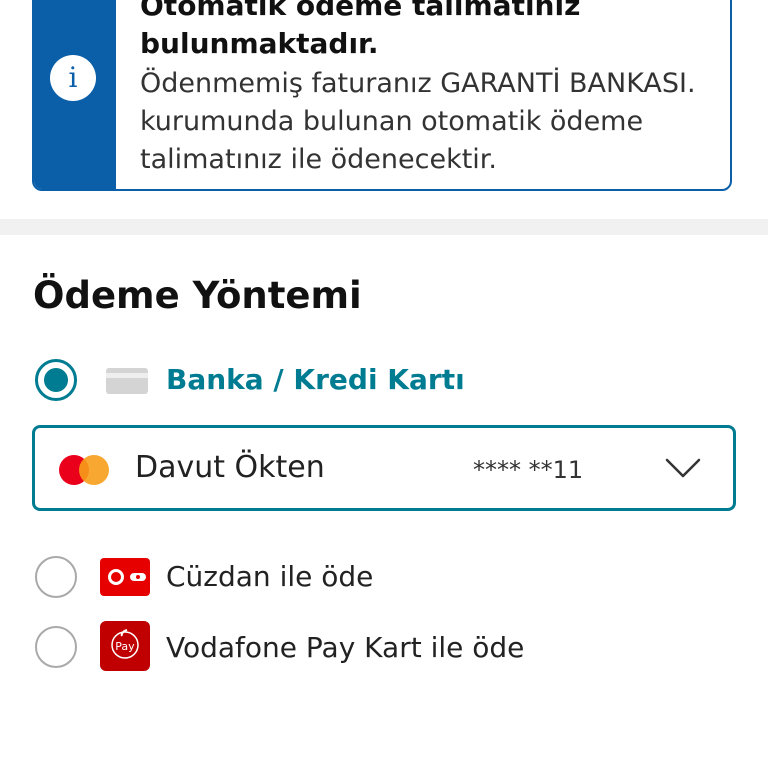 Image resolution: width=768 pixels, height=768 pixels. Describe the element at coordinates (230, 467) in the screenshot. I see `card-holder-name: Davut Ökten` at that location.